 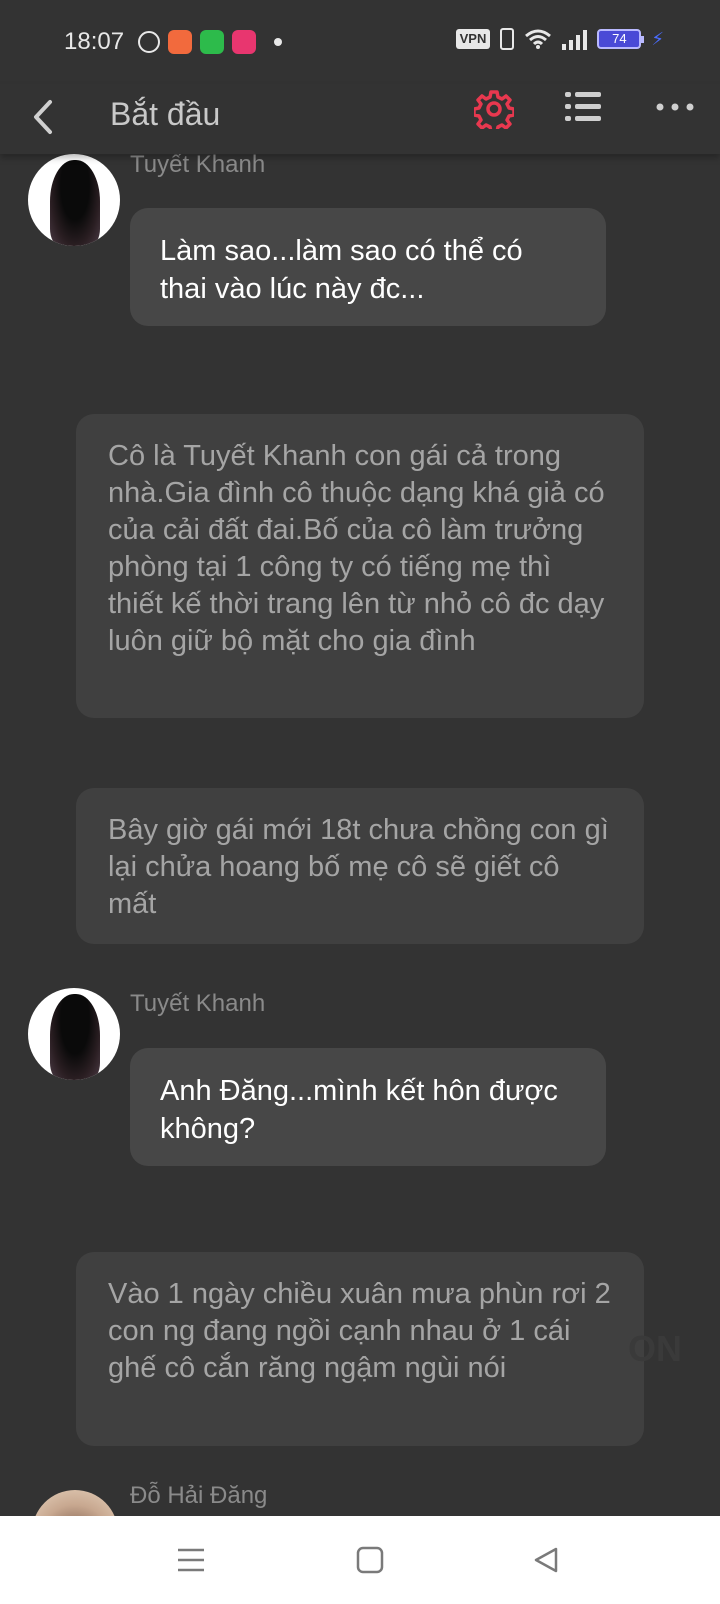 I want to click on page-title: Bắt đầu, so click(x=165, y=114).